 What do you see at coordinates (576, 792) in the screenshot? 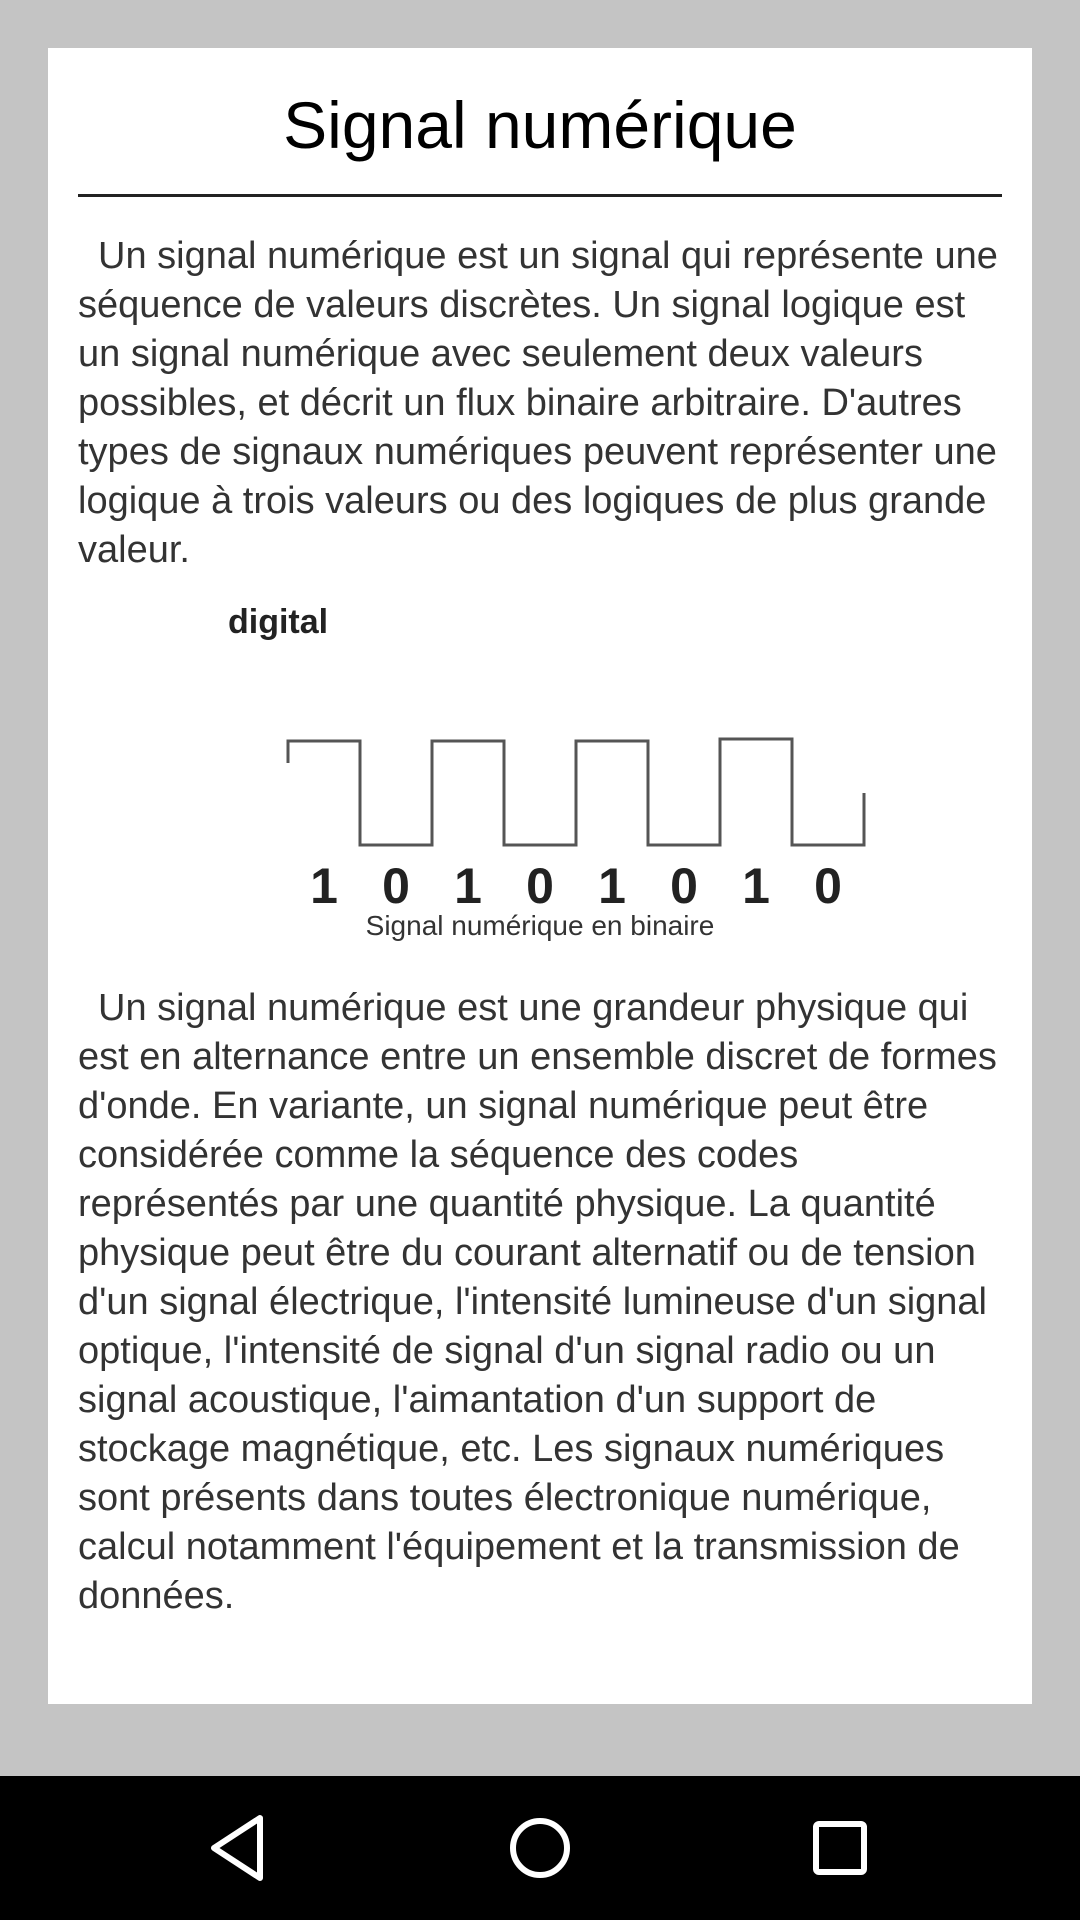
I see `square-wave` at bounding box center [576, 792].